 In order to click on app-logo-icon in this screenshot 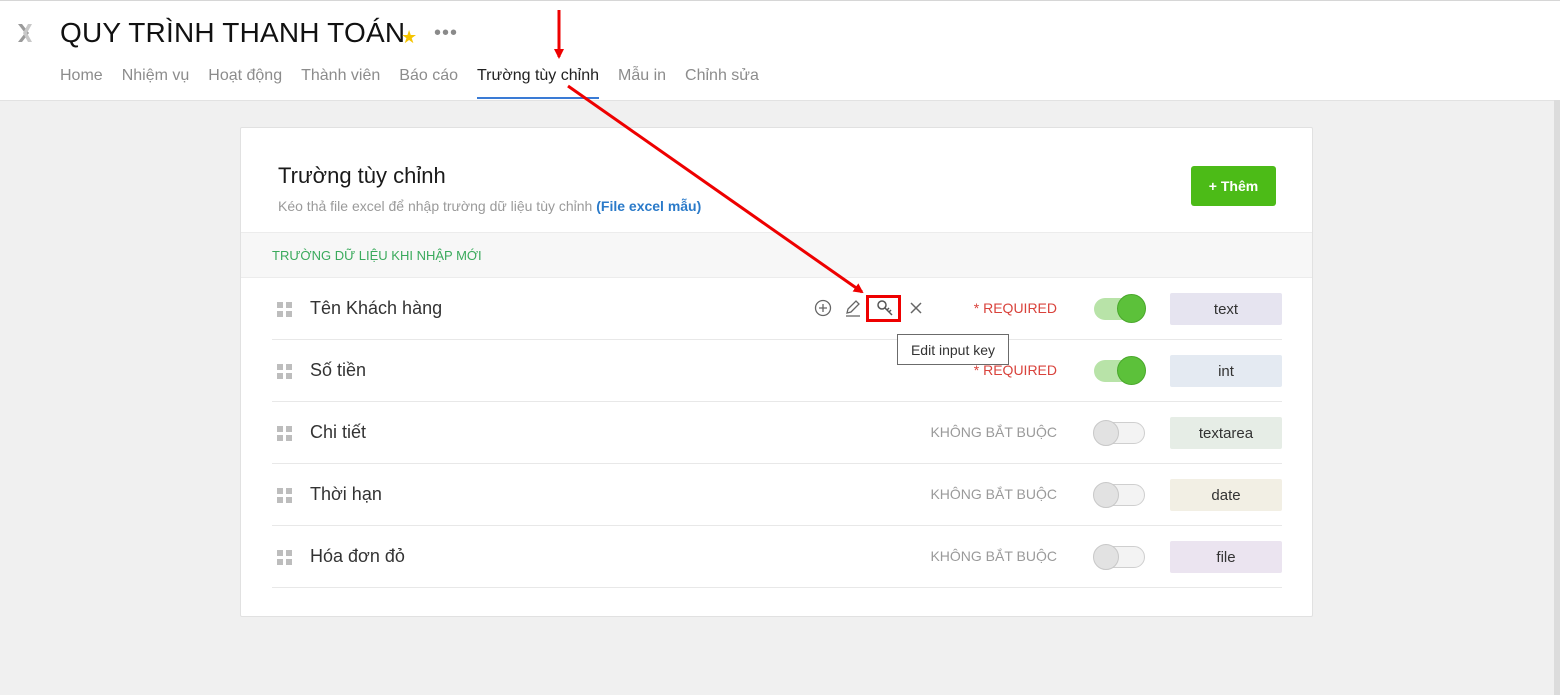, I will do `click(28, 33)`.